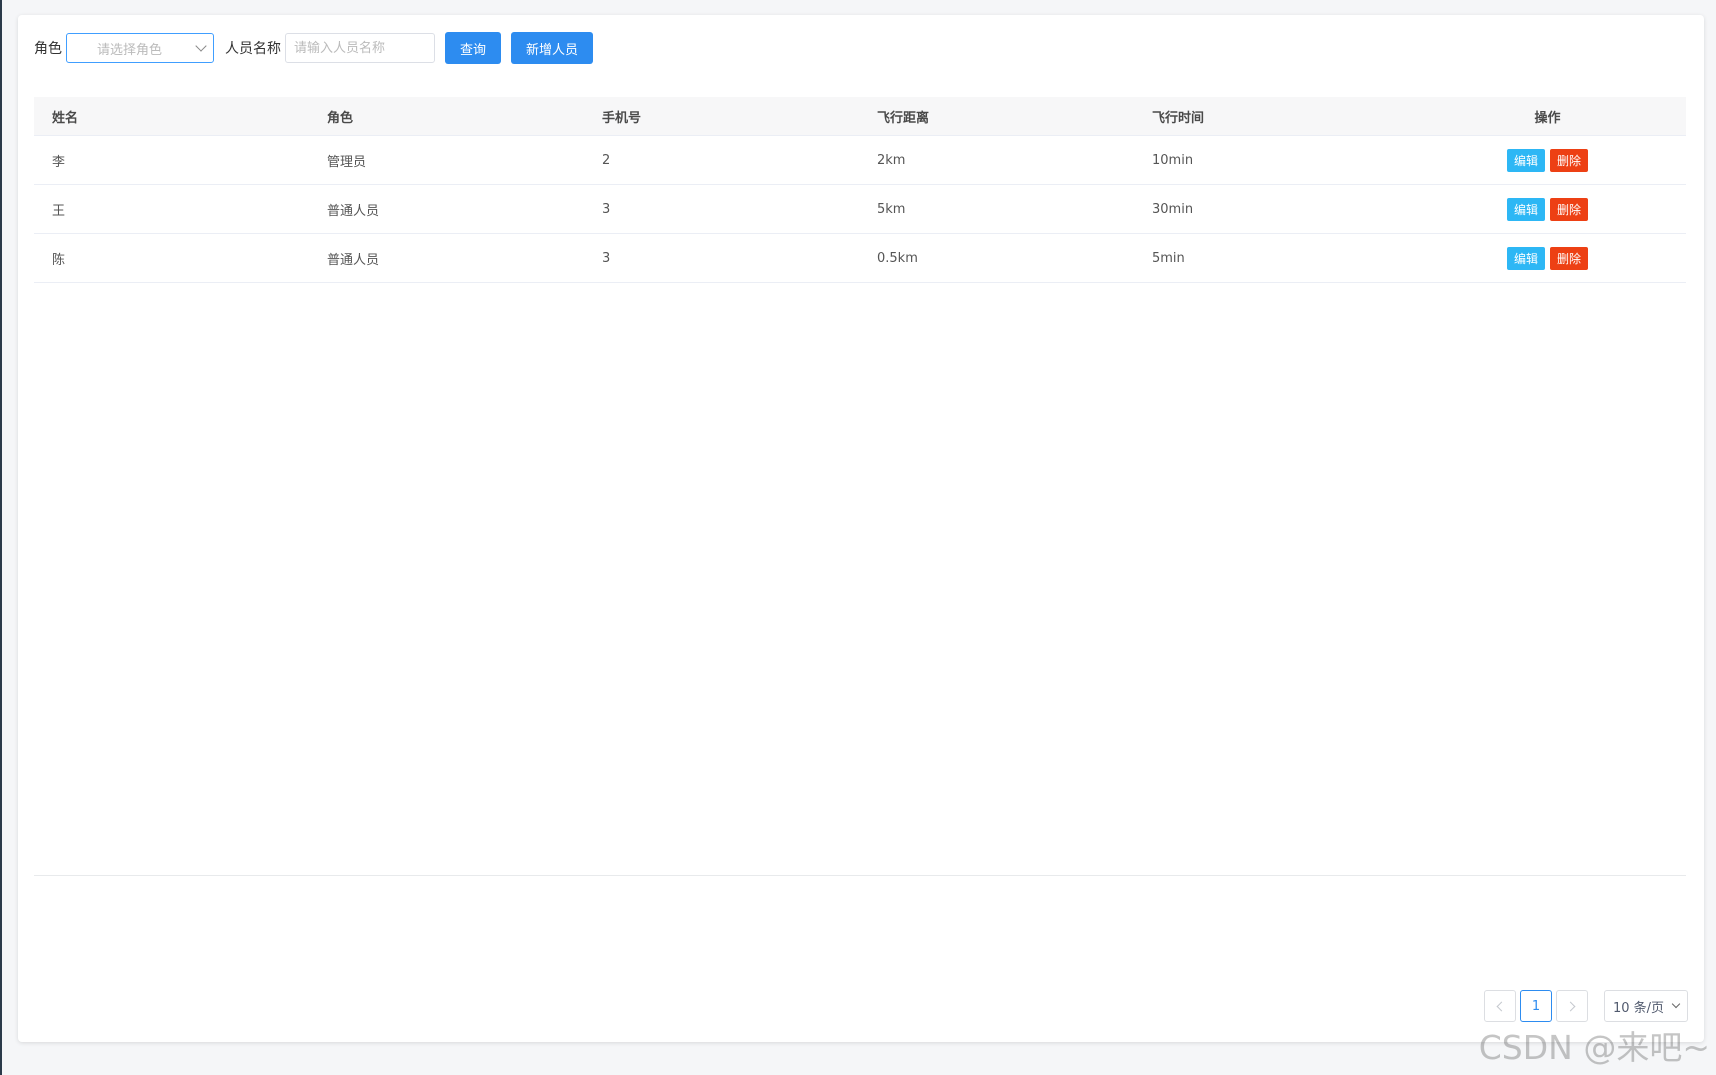  I want to click on pagination: 1 10 条/页, so click(1584, 1006).